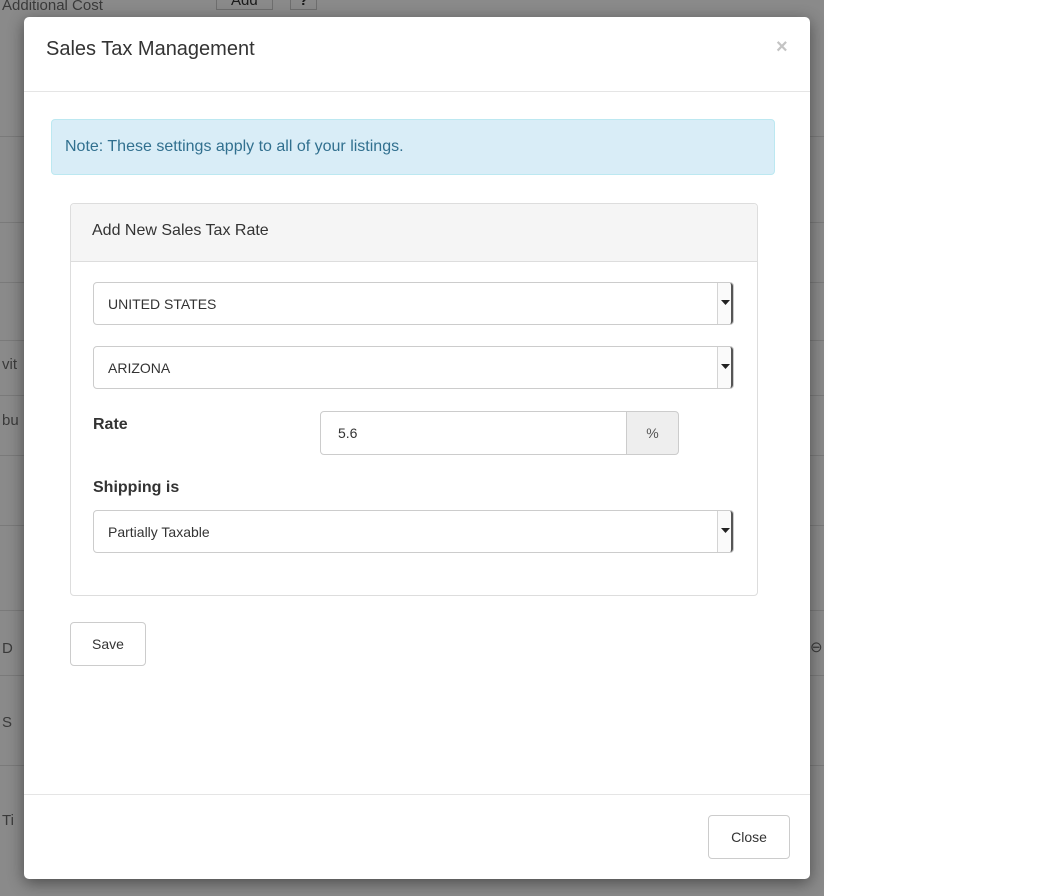 Image resolution: width=1038 pixels, height=896 pixels. What do you see at coordinates (108, 644) in the screenshot?
I see `save-button: Save` at bounding box center [108, 644].